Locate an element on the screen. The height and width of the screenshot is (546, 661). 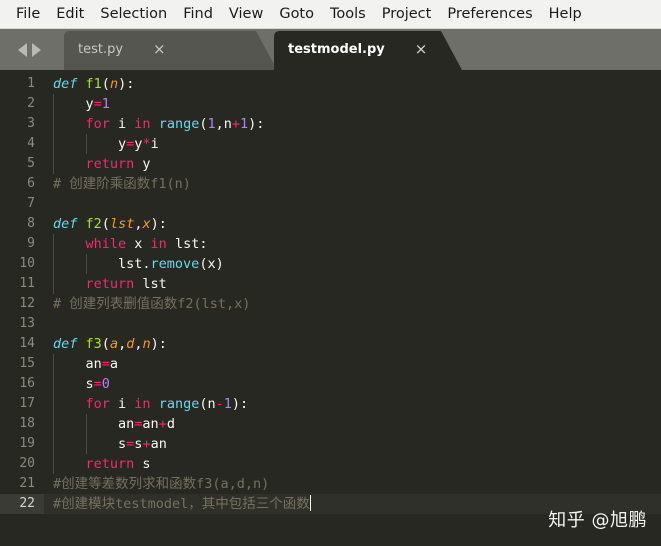
menu-item-selection: Selection is located at coordinates (133, 14).